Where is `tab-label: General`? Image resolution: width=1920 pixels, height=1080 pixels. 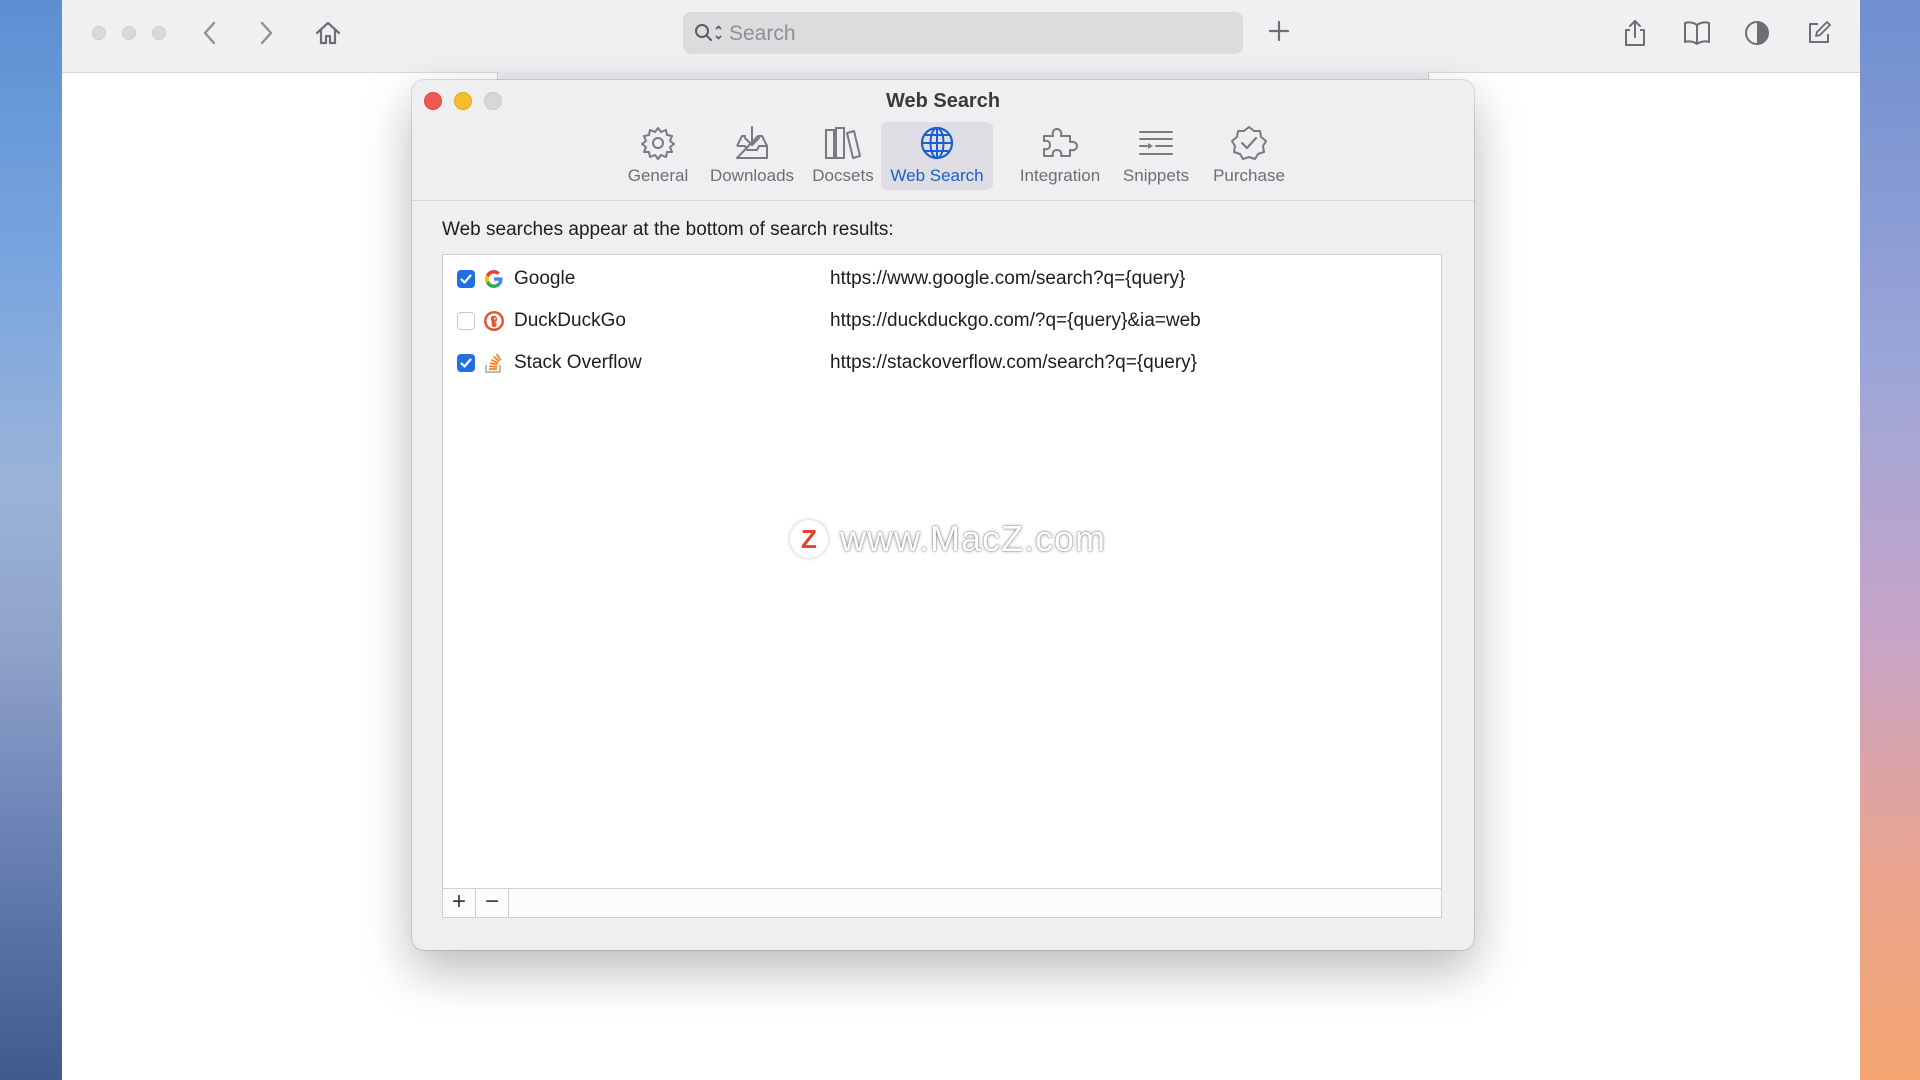 tab-label: General is located at coordinates (658, 175).